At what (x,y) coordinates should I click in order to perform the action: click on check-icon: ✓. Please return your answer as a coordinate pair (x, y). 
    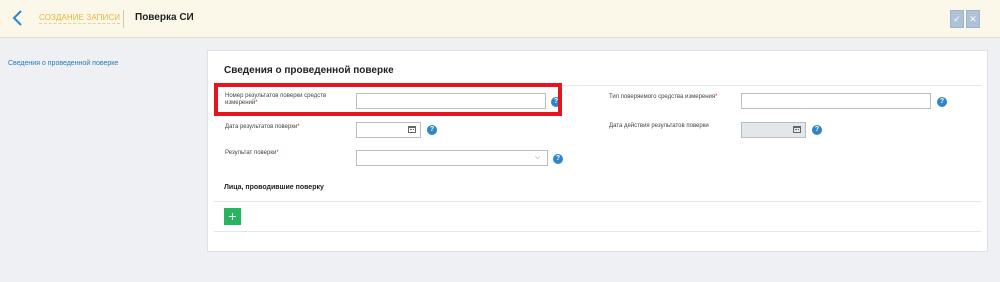
    Looking at the image, I should click on (957, 19).